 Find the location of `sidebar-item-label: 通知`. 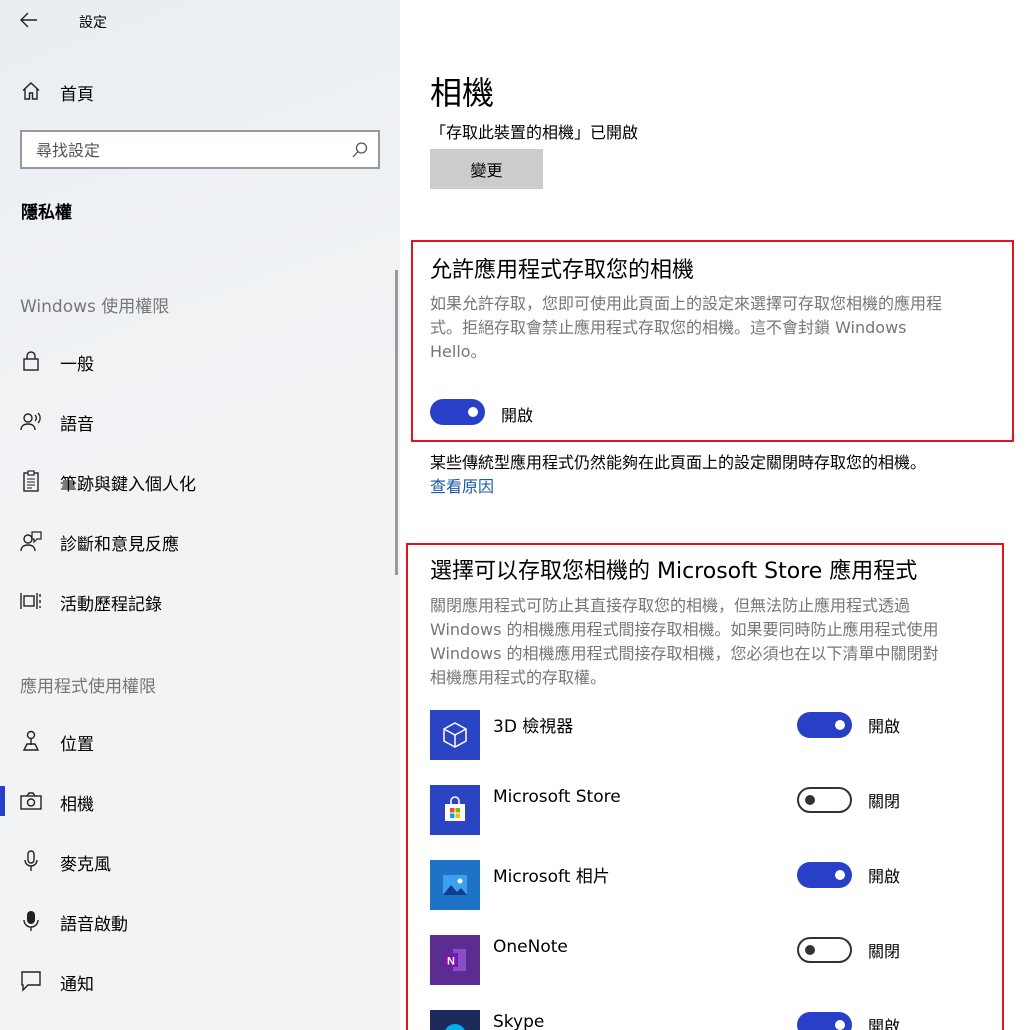

sidebar-item-label: 通知 is located at coordinates (77, 985).